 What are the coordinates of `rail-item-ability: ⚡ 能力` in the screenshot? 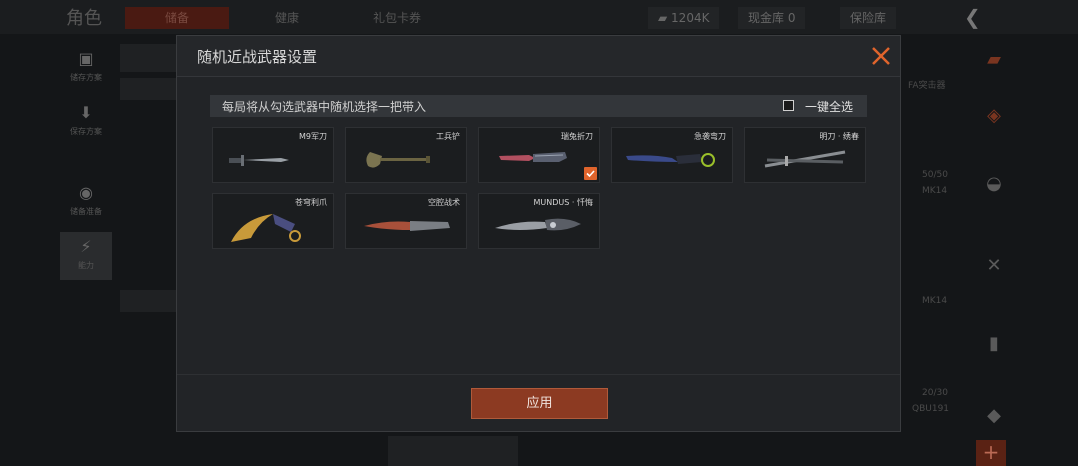 It's located at (86, 256).